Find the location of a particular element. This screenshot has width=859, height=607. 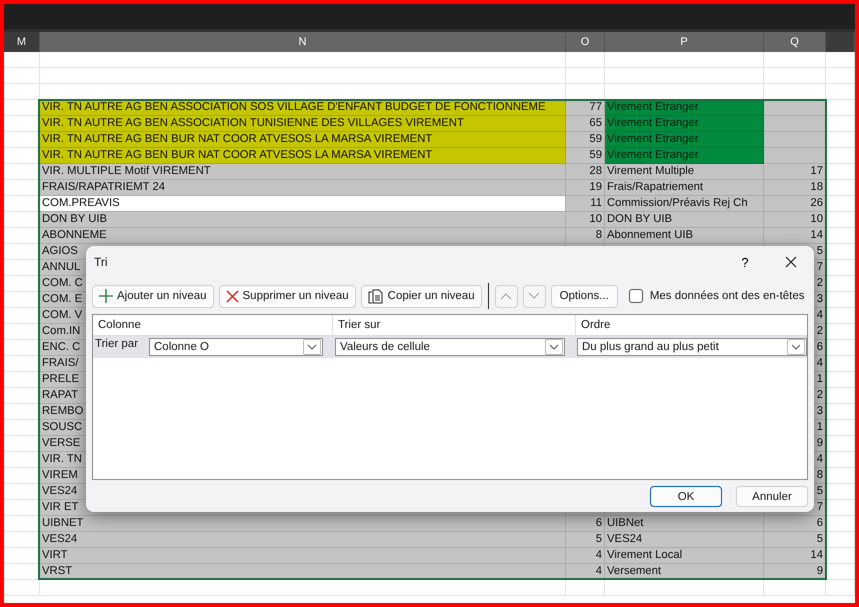

table-cell: VIR. TN AUTRE AG BEN ASSOCIATION SOS VILLAGE D'ENFANT BUDGET DE FONCTIONNEME is located at coordinates (303, 108).